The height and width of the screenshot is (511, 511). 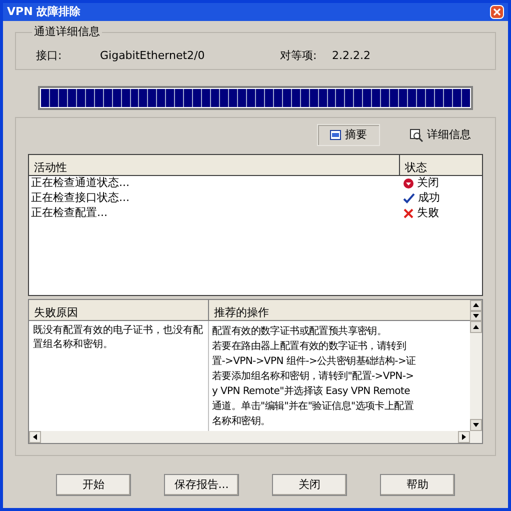 What do you see at coordinates (311, 391) in the screenshot?
I see `action-line: y VPN Remote"并选择该 Easy VPN Remote` at bounding box center [311, 391].